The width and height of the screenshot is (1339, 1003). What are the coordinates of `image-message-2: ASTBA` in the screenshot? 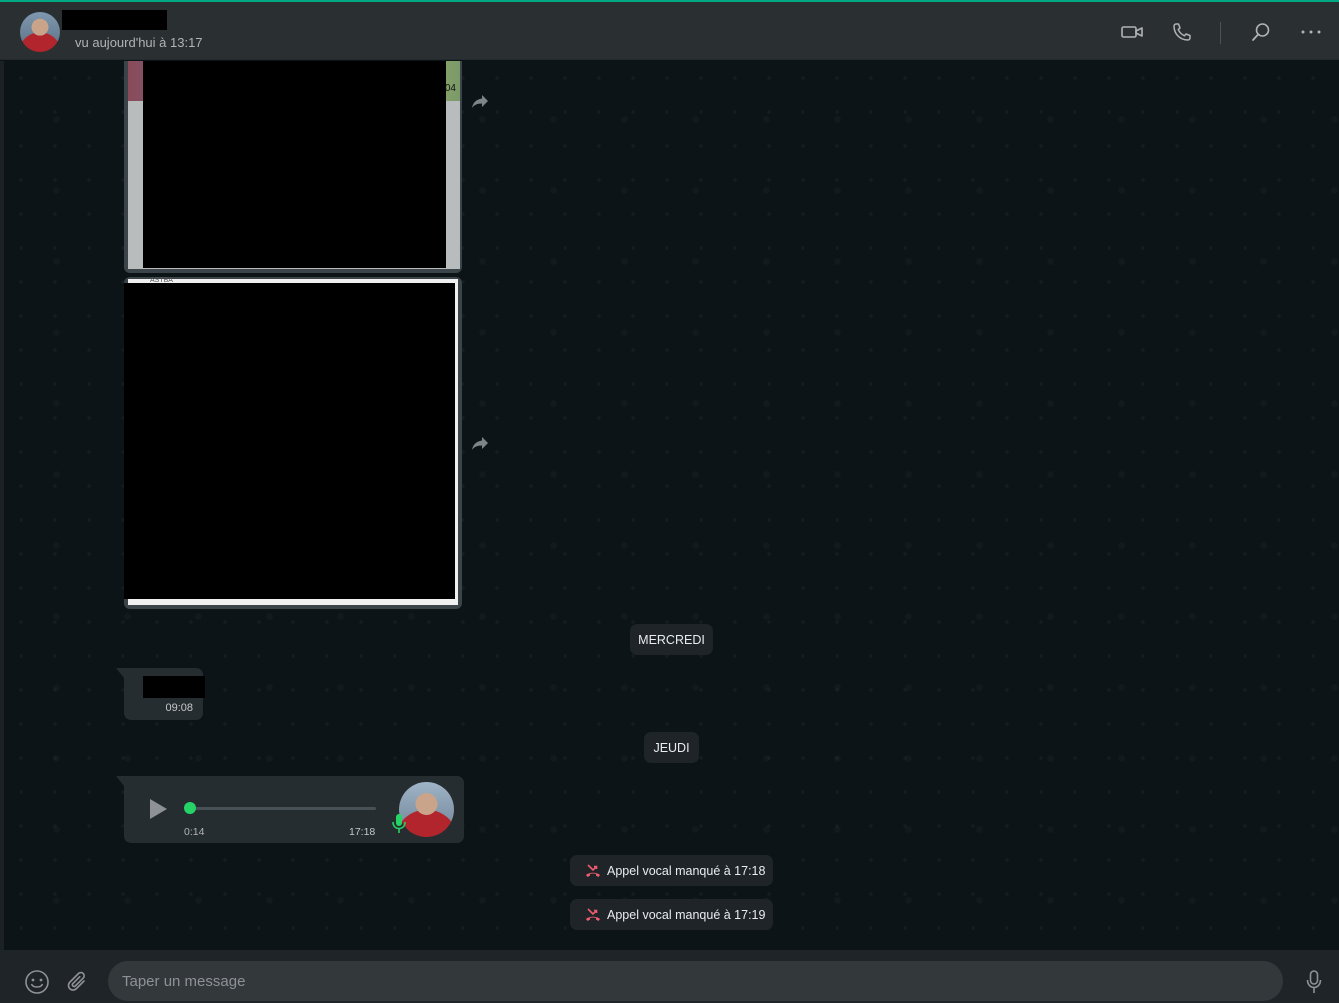 It's located at (293, 443).